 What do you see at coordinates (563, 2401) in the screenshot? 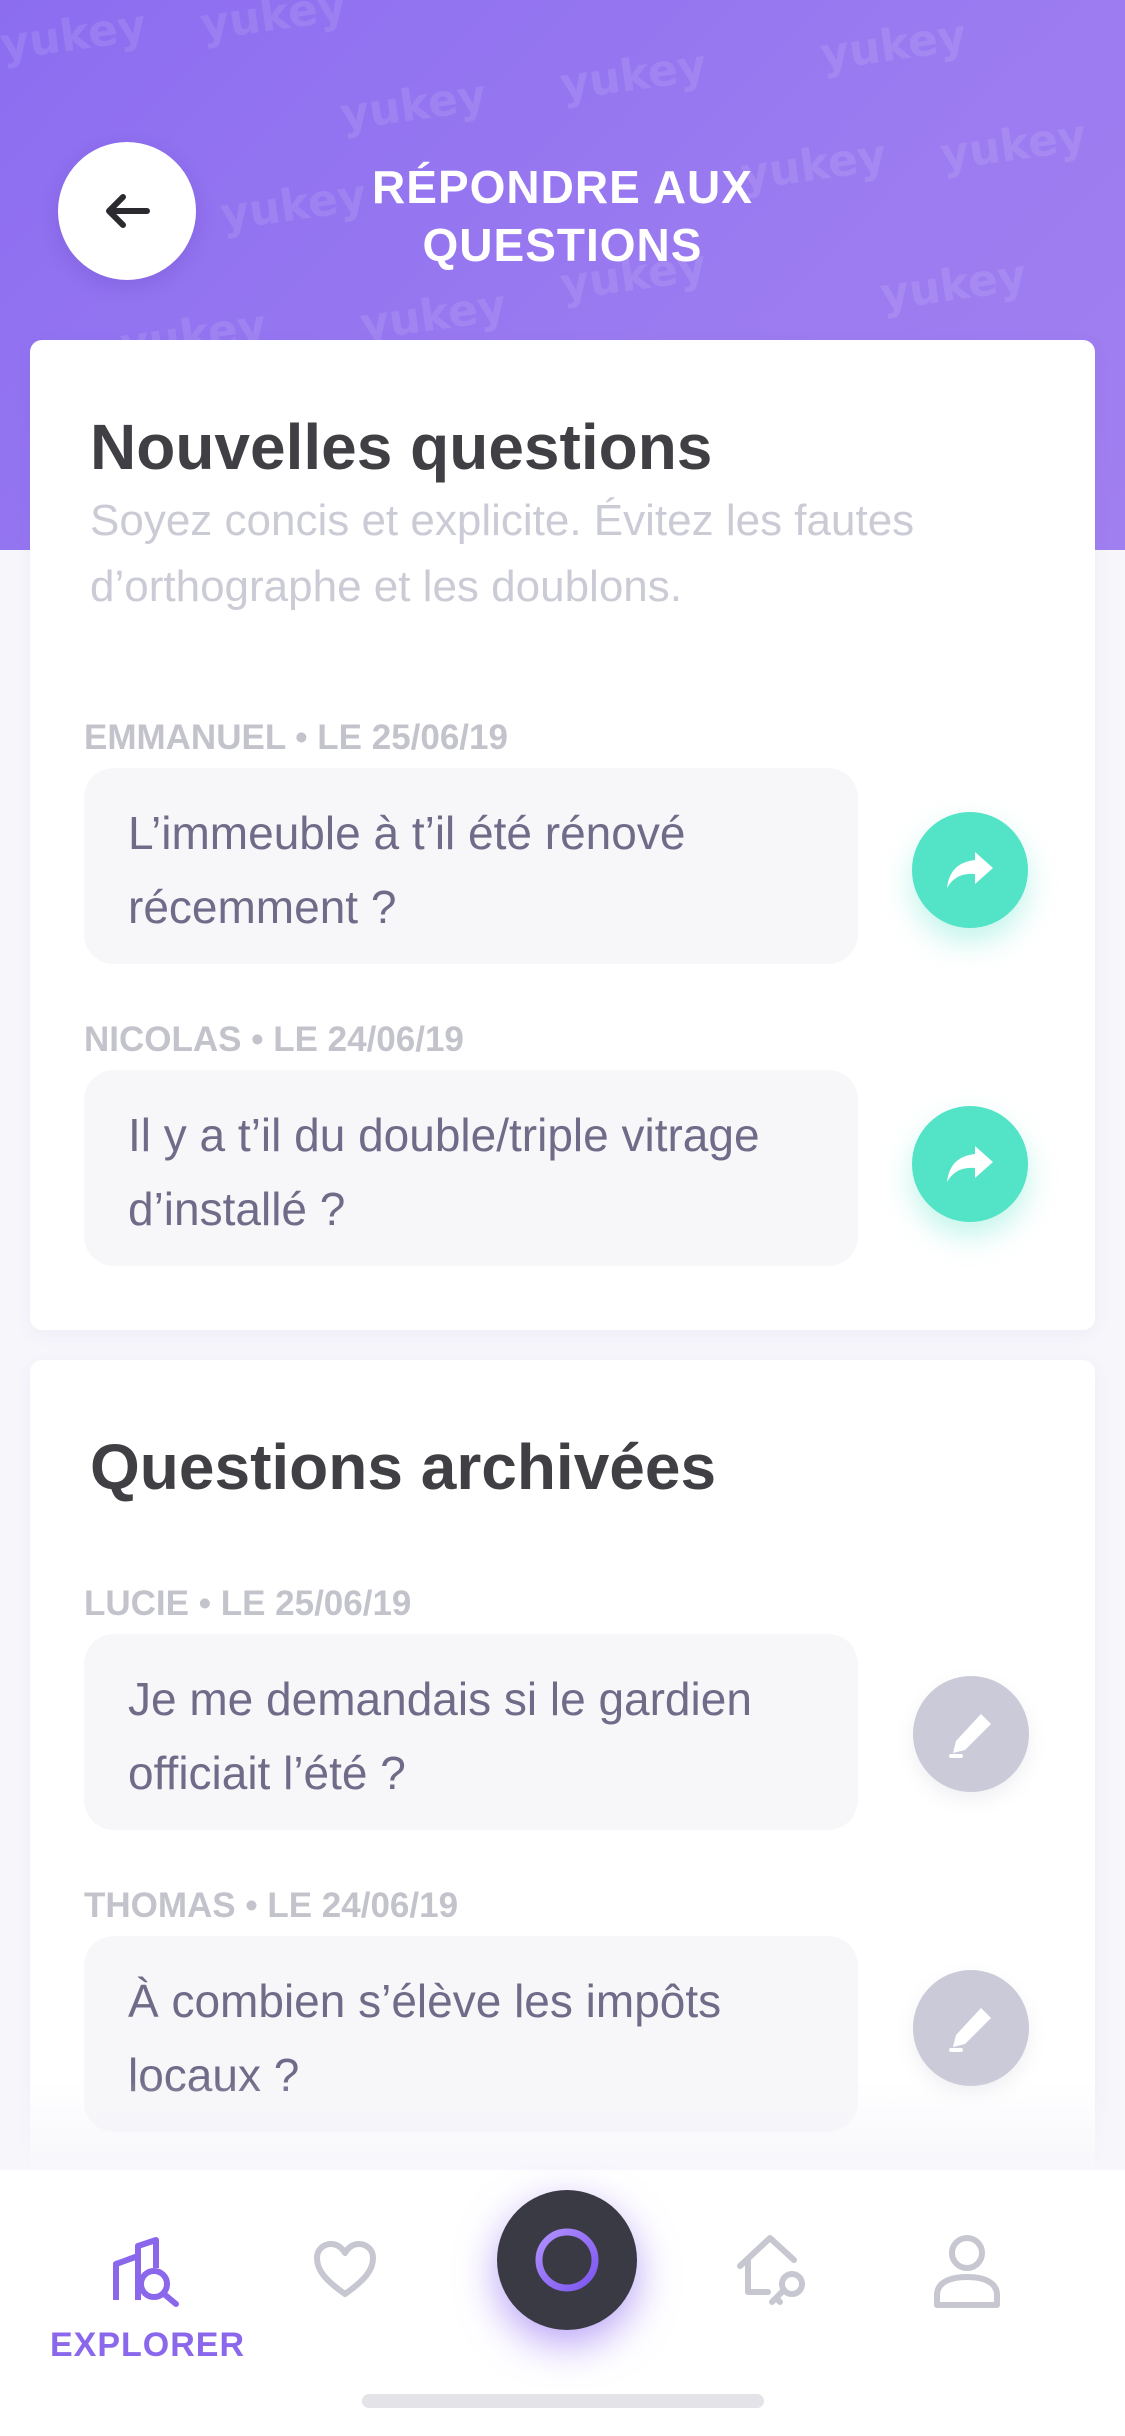
I see `home-indicator` at bounding box center [563, 2401].